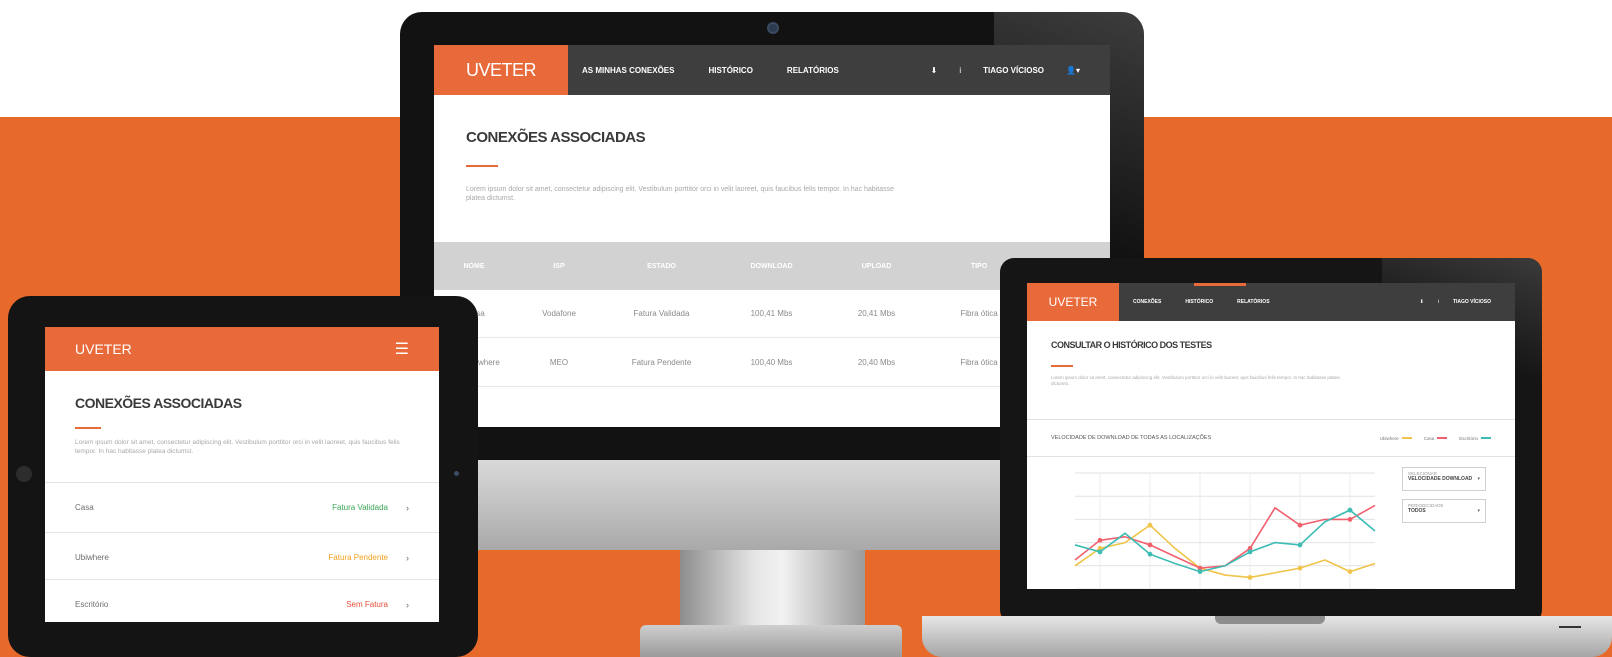  What do you see at coordinates (876, 266) in the screenshot?
I see `column-header-upload: UPLOAD` at bounding box center [876, 266].